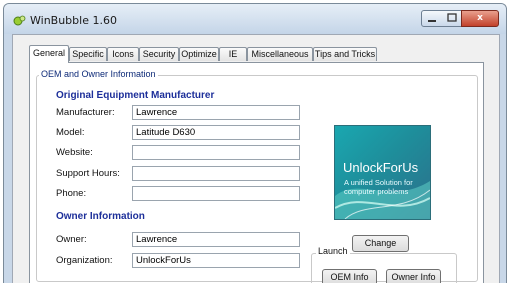  What do you see at coordinates (135, 95) in the screenshot?
I see `oem-heading: Original Equipment Manufacturer` at bounding box center [135, 95].